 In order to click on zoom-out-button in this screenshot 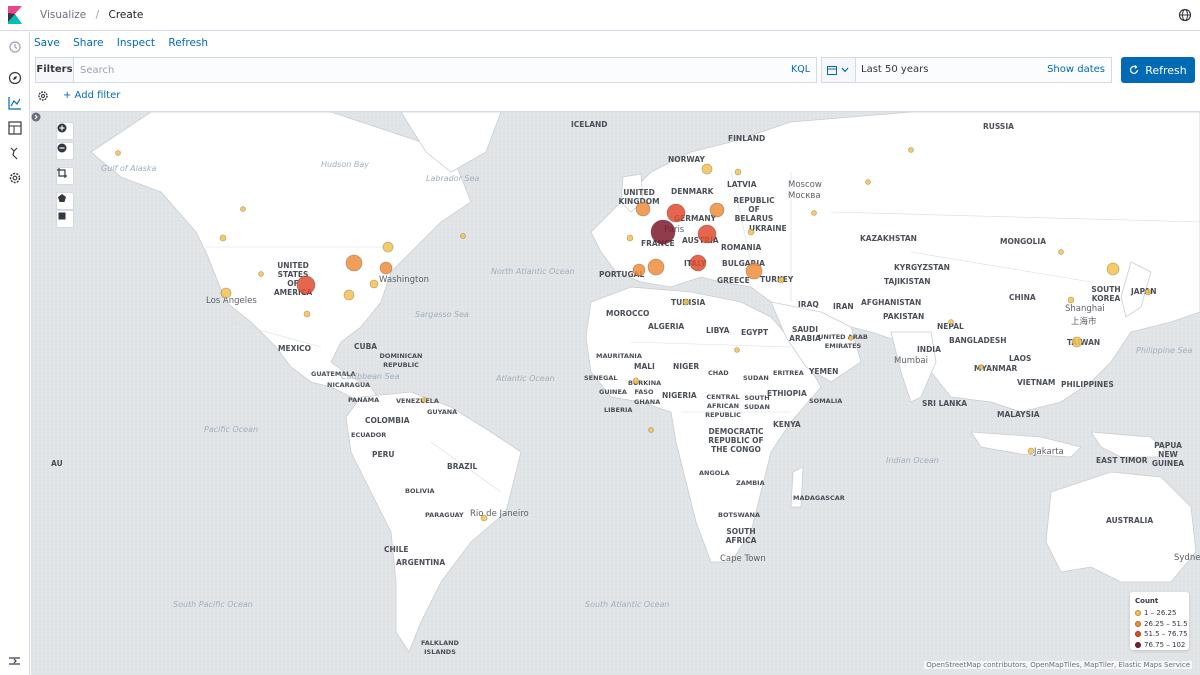, I will do `click(65, 151)`.